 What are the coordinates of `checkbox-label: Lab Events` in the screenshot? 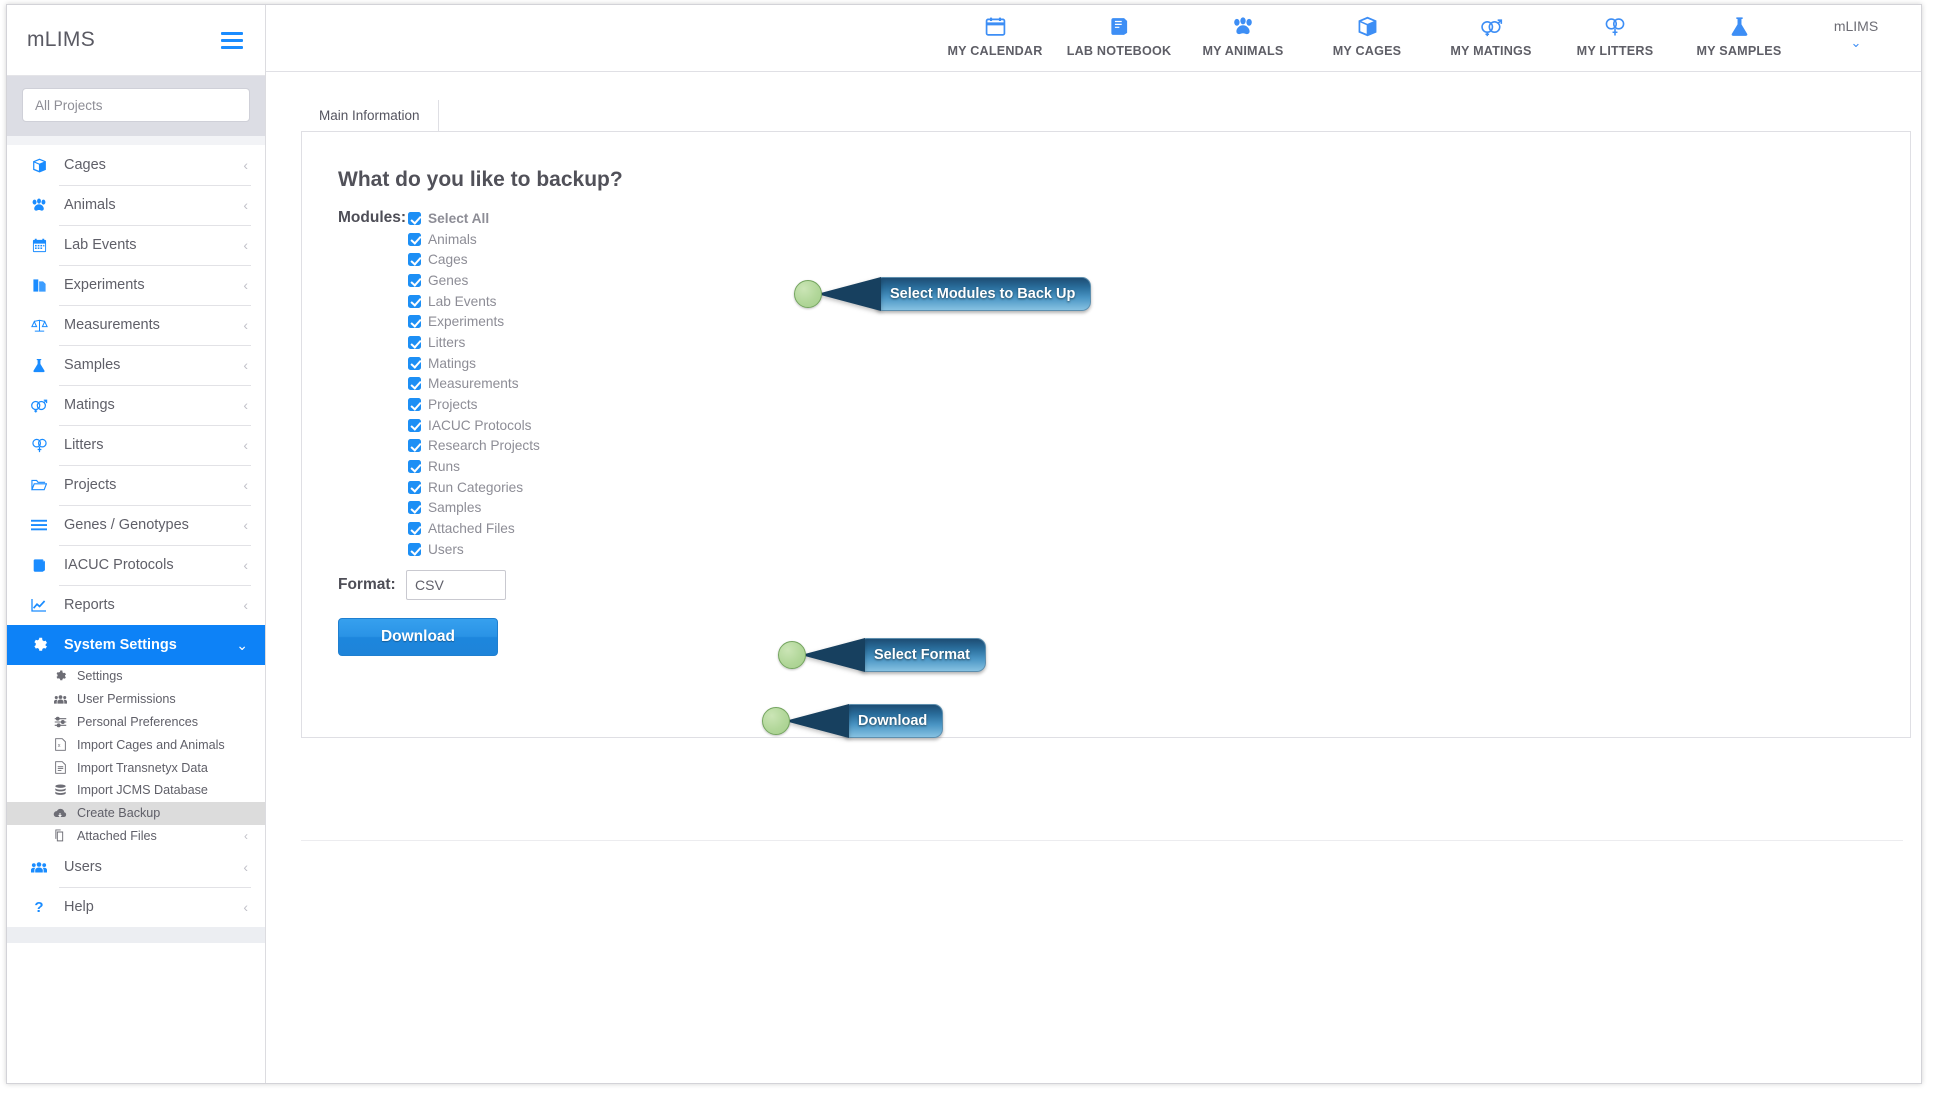 It's located at (462, 301).